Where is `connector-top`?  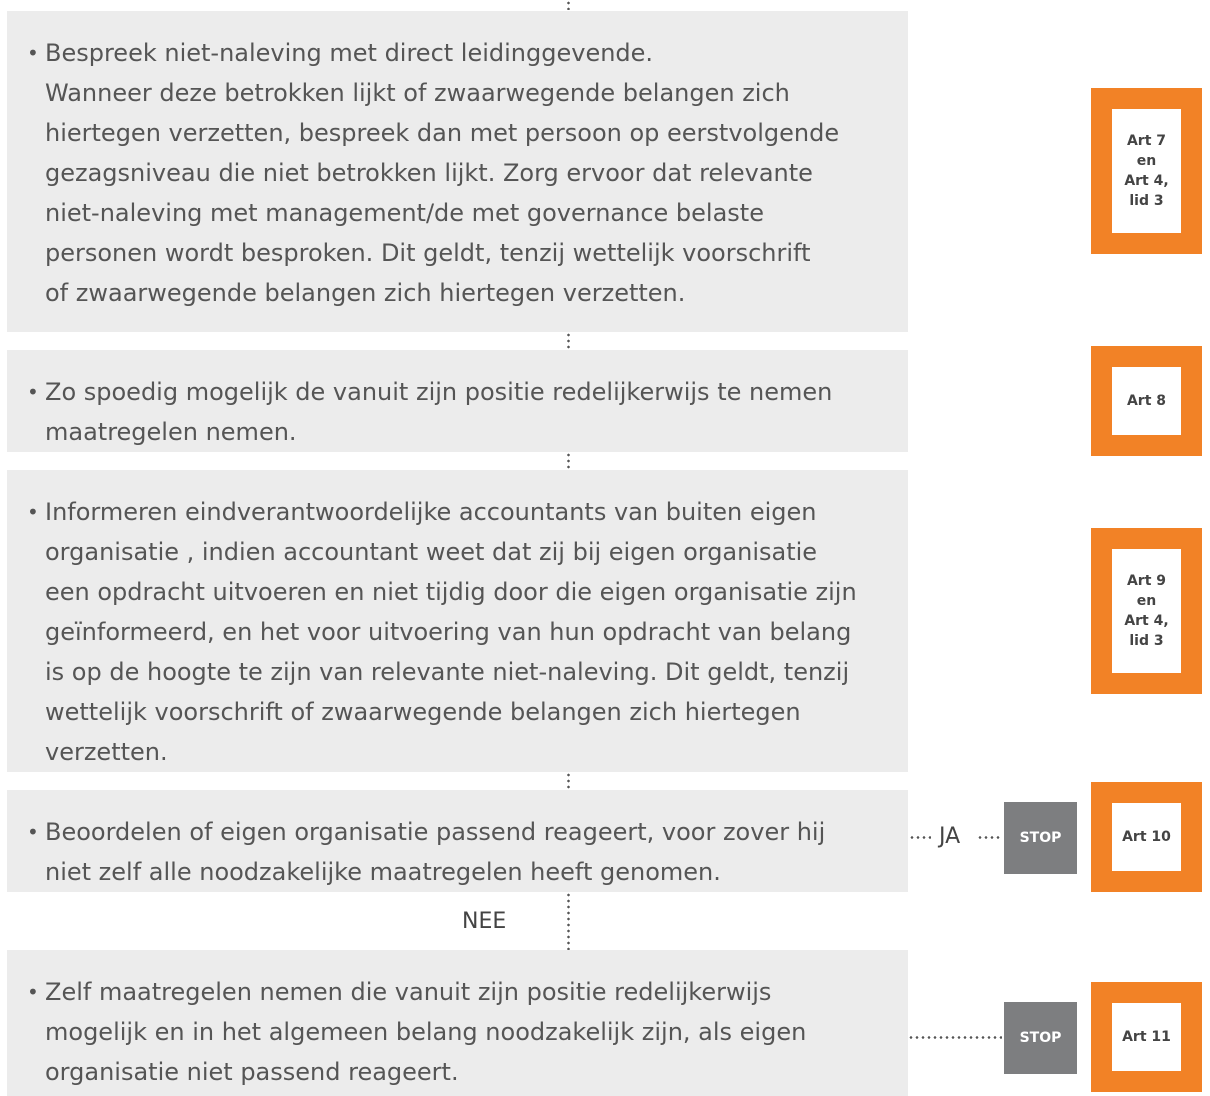 connector-top is located at coordinates (568, 5).